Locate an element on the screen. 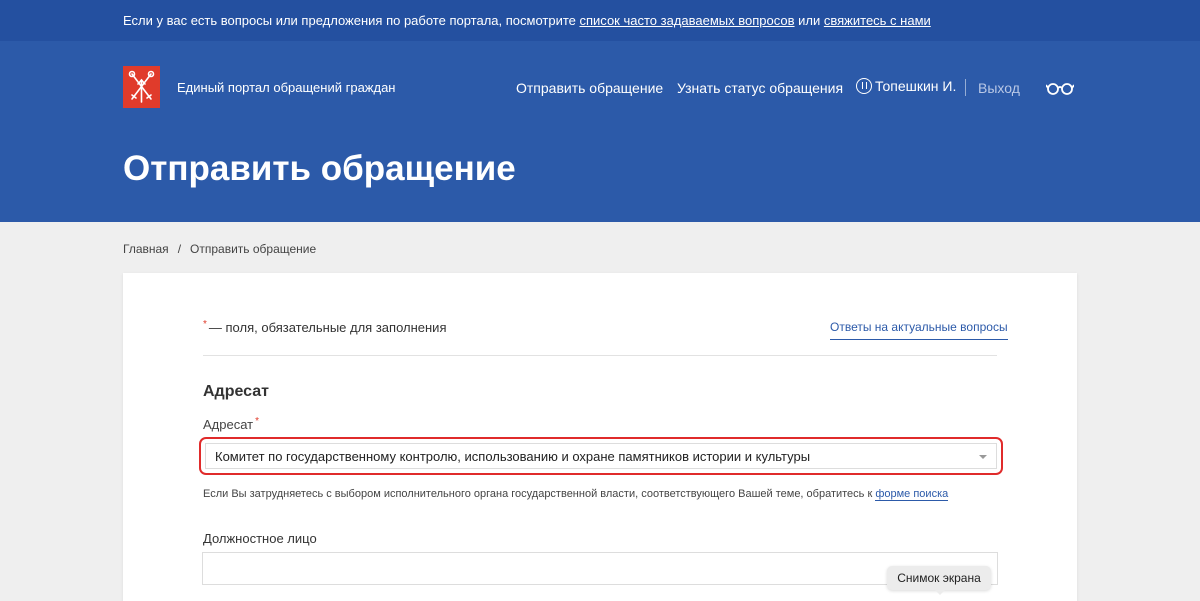  breadcrumb-home: Главная is located at coordinates (146, 249).